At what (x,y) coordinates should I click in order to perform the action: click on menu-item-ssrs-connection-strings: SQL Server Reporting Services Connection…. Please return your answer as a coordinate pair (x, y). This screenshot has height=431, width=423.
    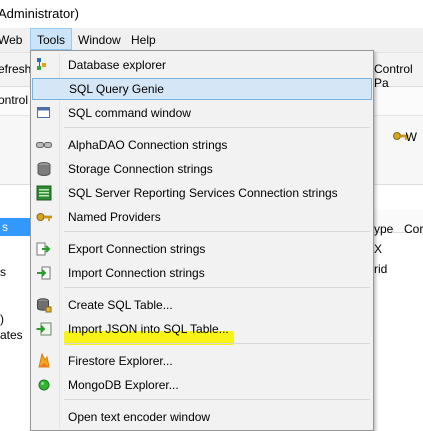
    Looking at the image, I should click on (202, 193).